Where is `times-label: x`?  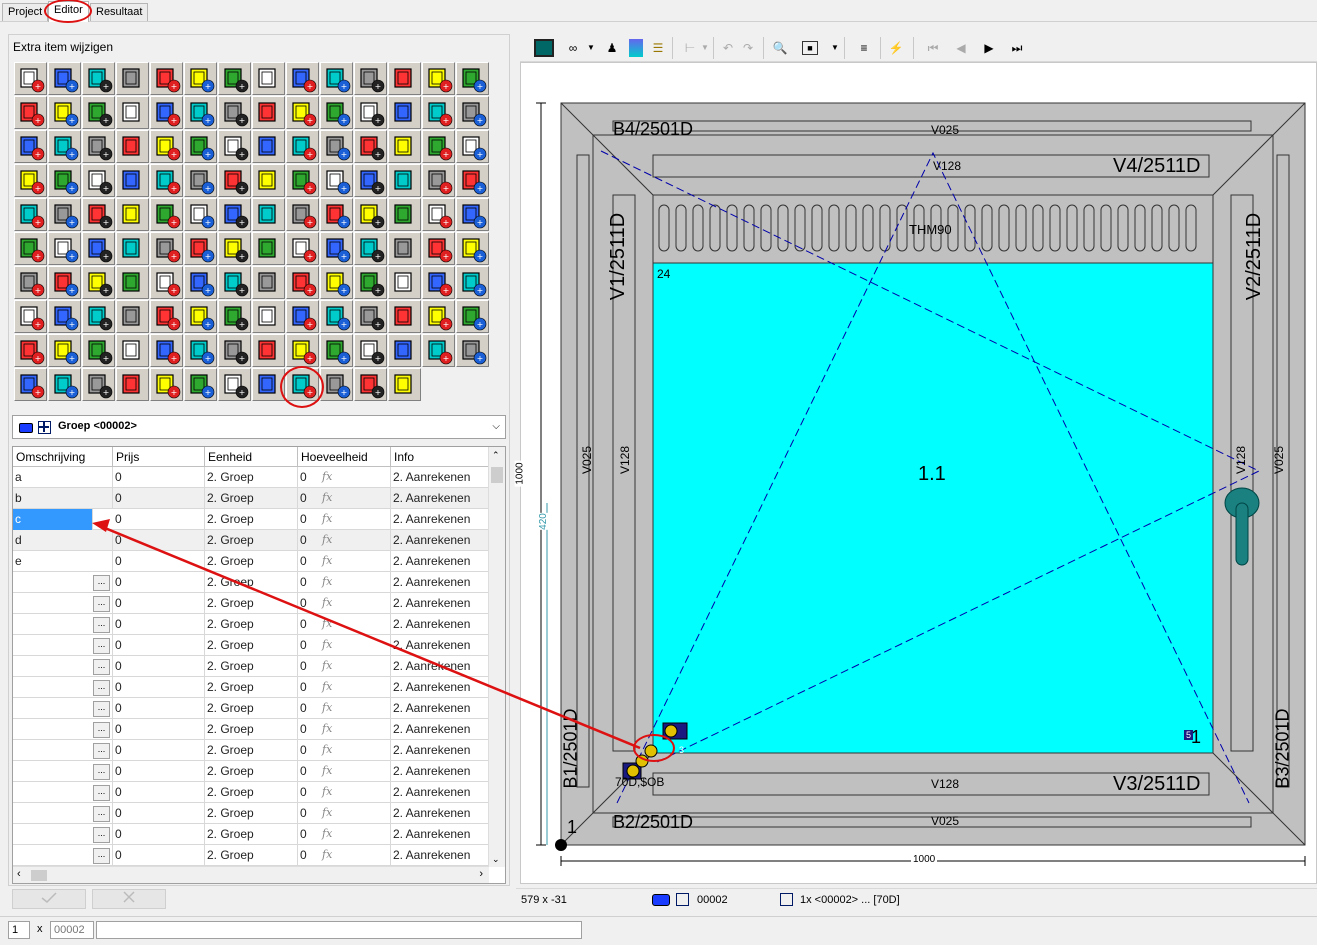 times-label: x is located at coordinates (40, 929).